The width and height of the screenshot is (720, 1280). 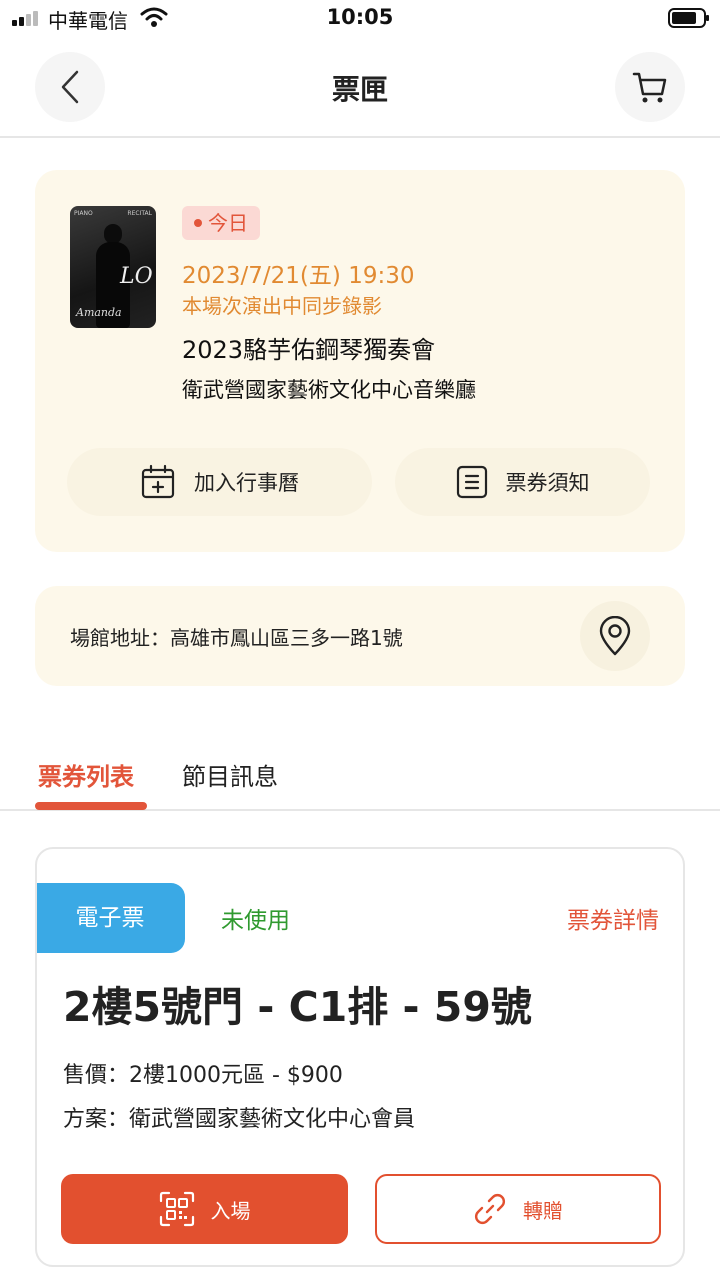 What do you see at coordinates (490, 1209) in the screenshot?
I see `link-icon` at bounding box center [490, 1209].